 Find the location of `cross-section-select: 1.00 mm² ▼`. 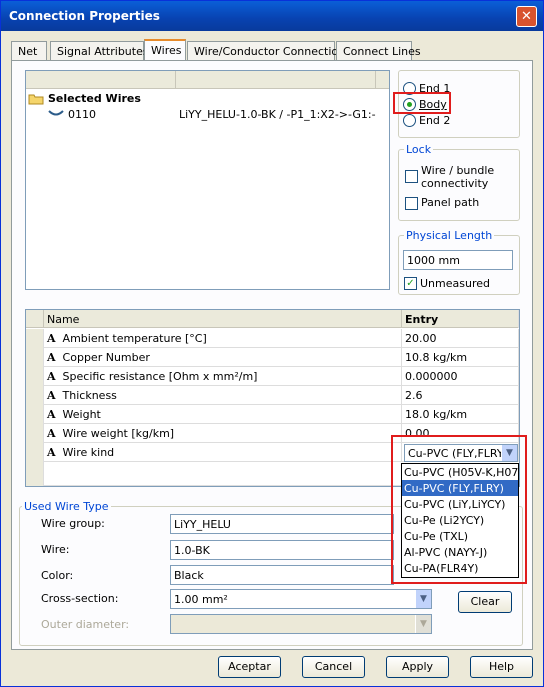

cross-section-select: 1.00 mm² ▼ is located at coordinates (301, 599).